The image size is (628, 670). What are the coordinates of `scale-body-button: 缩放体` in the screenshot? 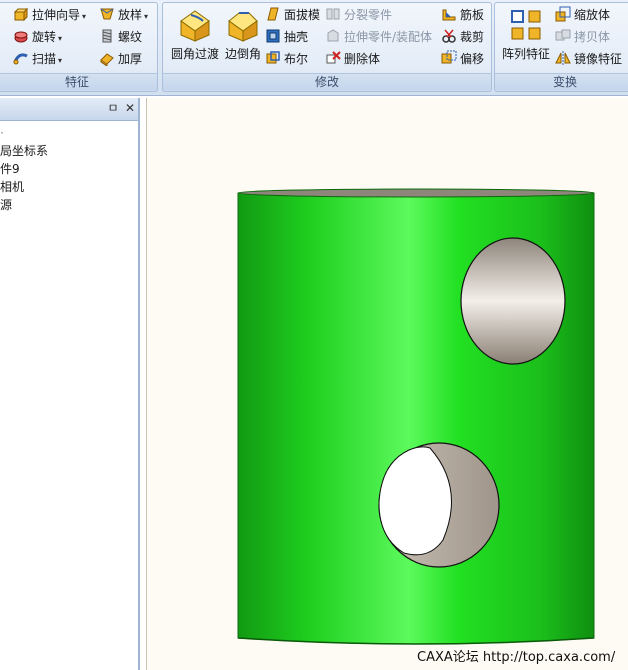 It's located at (582, 15).